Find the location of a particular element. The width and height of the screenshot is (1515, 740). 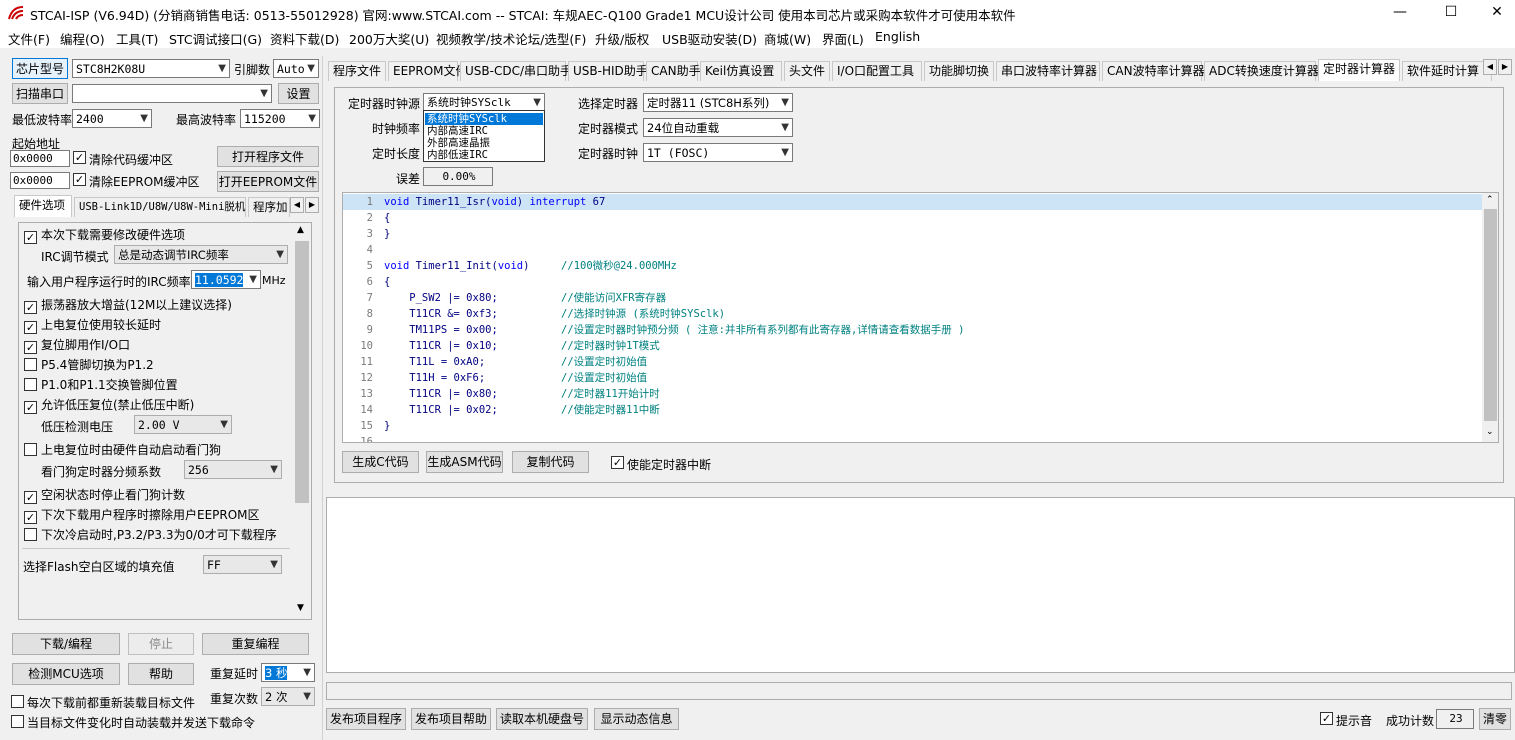

generate-asm-button: 生成ASM代码 is located at coordinates (464, 462).